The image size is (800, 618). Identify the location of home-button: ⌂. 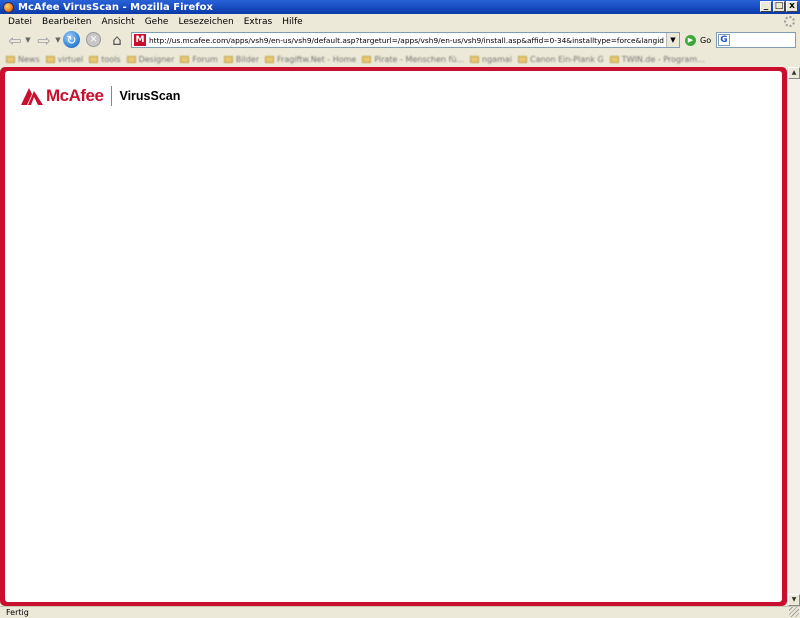
(117, 39).